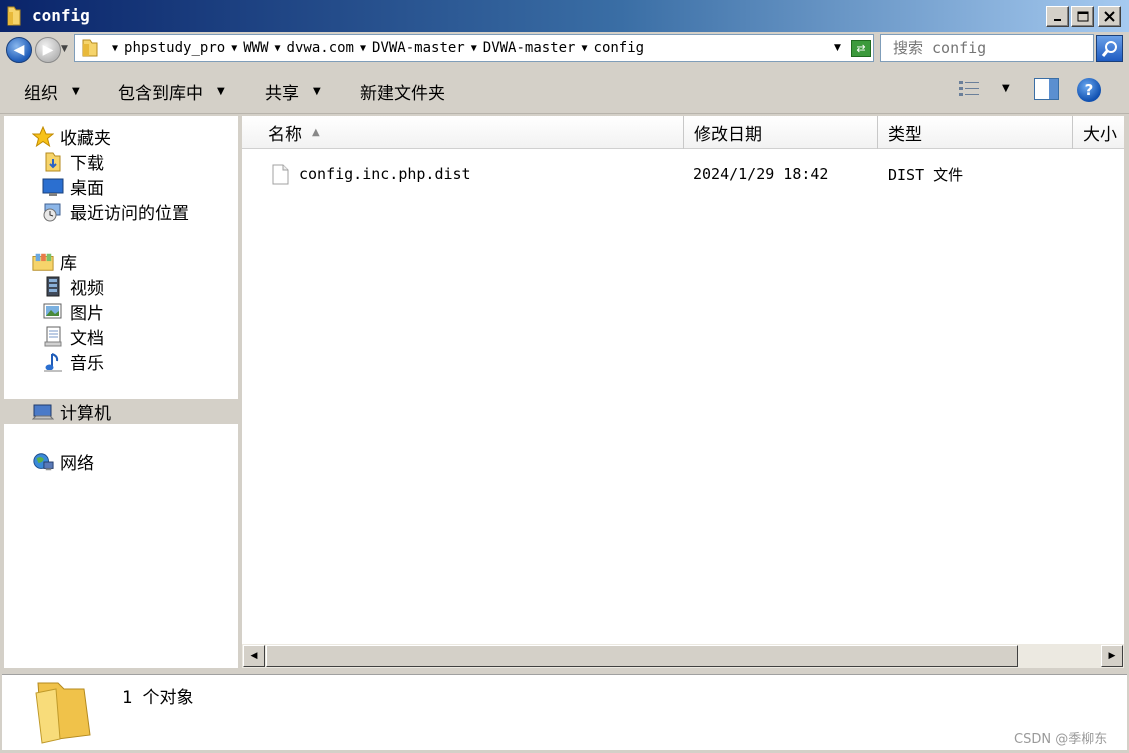  I want to click on minimize-button, so click(1057, 16).